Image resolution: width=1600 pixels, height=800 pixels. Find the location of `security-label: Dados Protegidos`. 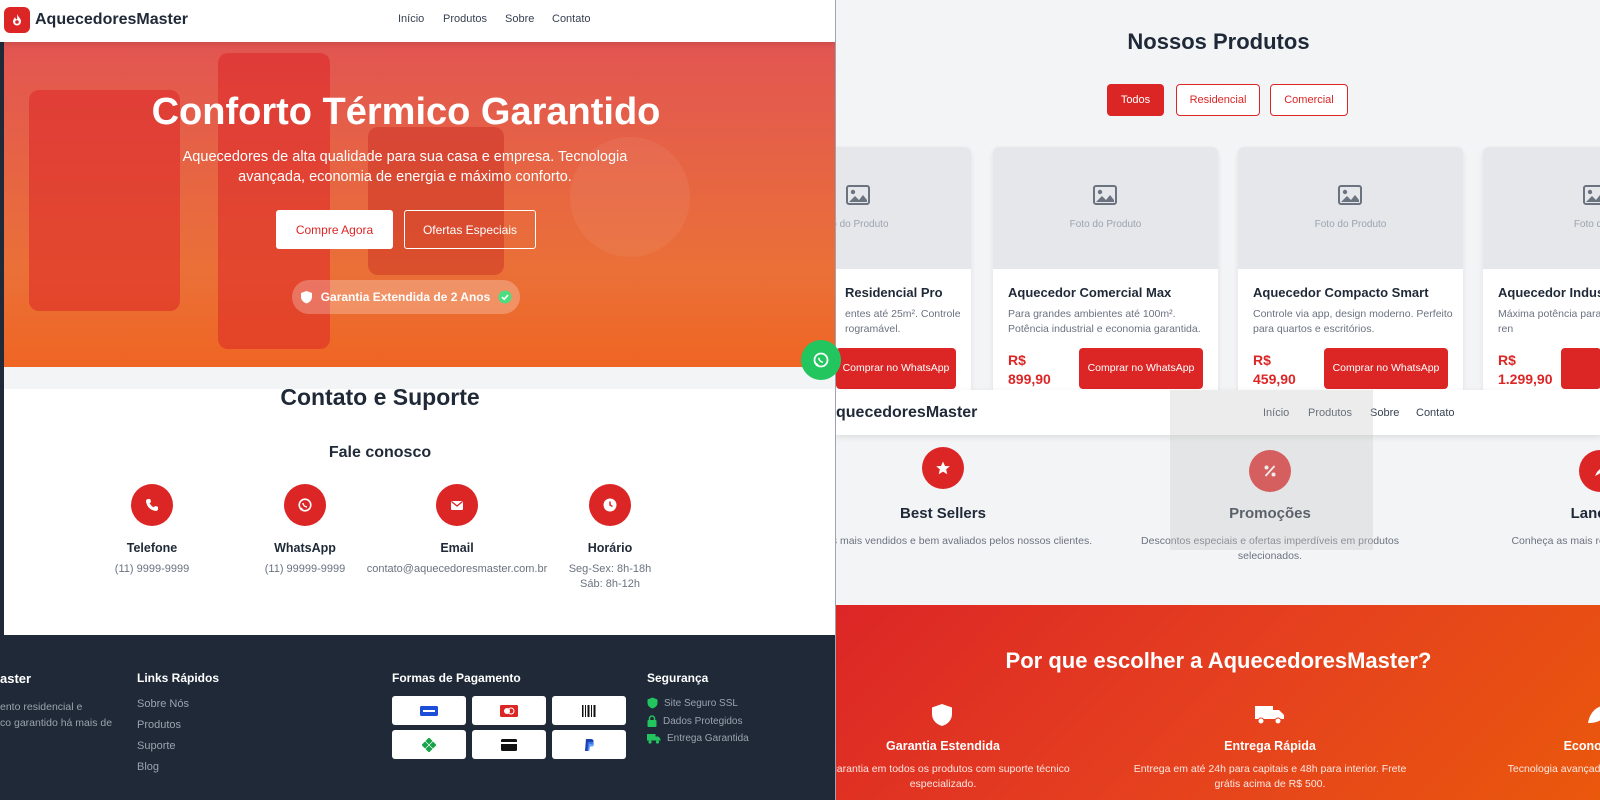

security-label: Dados Protegidos is located at coordinates (703, 721).